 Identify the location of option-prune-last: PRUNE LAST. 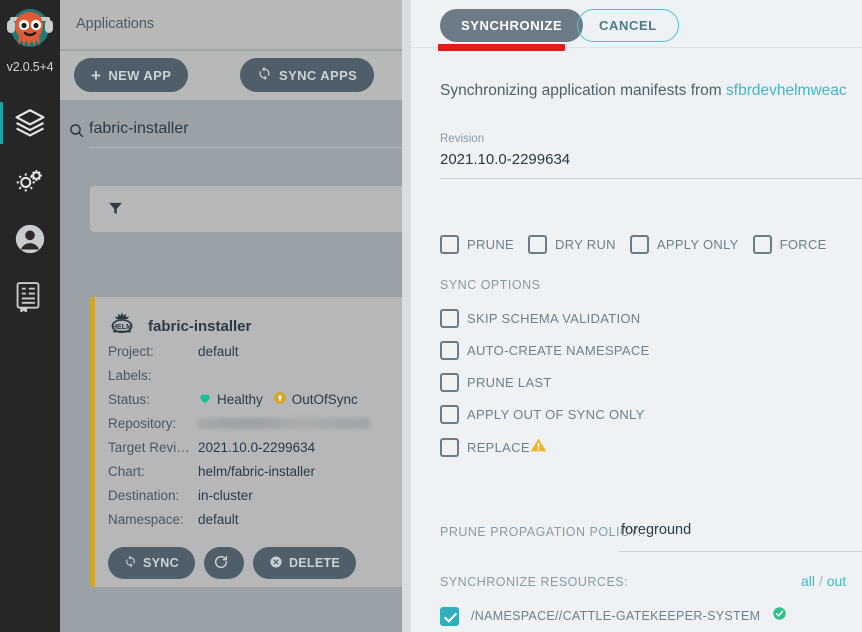
(496, 382).